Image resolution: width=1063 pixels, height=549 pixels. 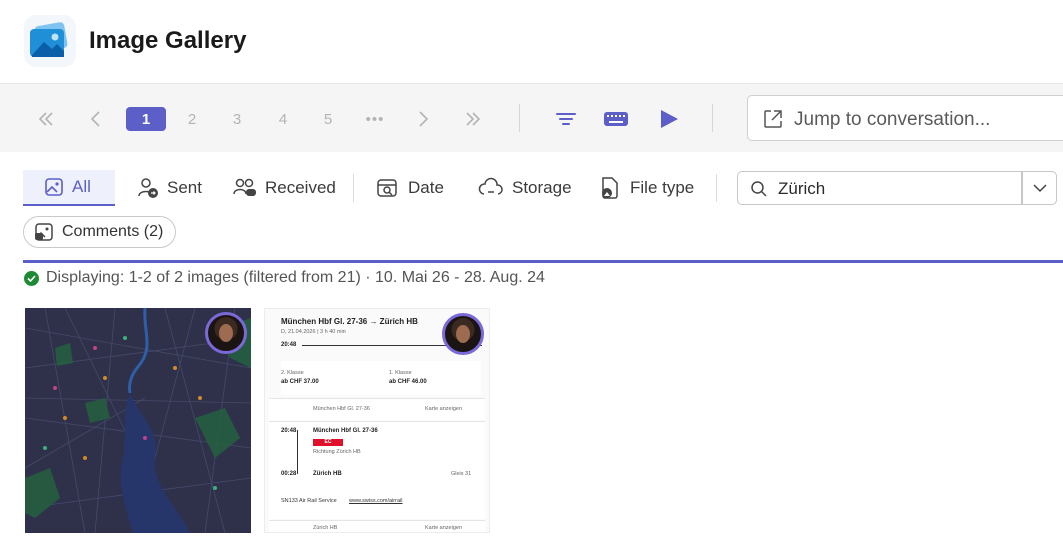 What do you see at coordinates (244, 187) in the screenshot?
I see `people-chat-icon` at bounding box center [244, 187].